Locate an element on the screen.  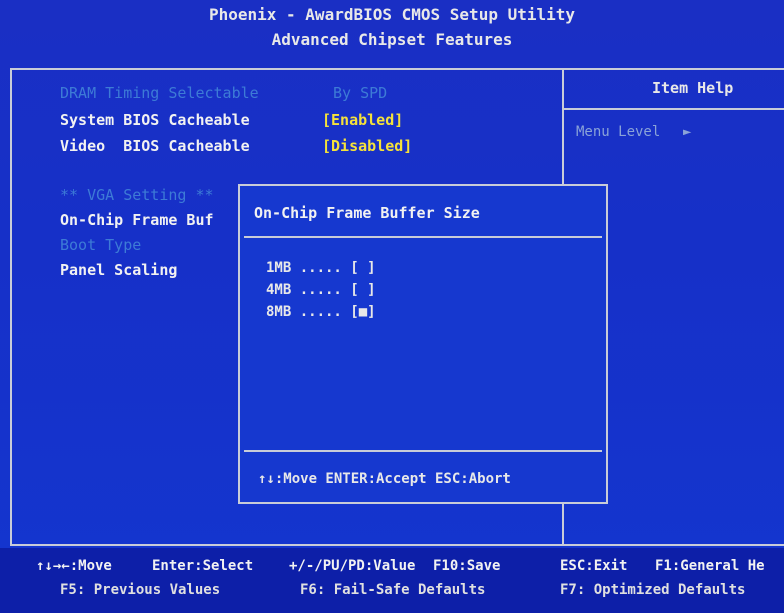
popup-option-8mb: 8MB ..... [■] is located at coordinates (321, 312).